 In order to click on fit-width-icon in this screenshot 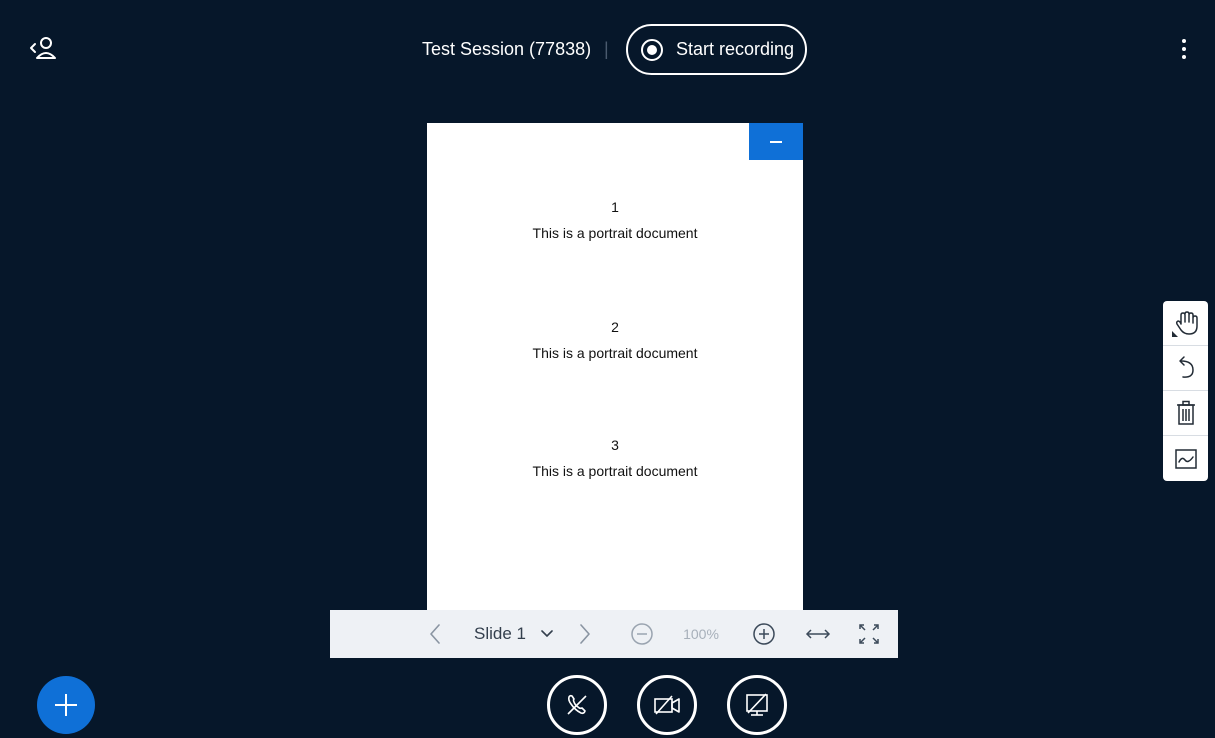, I will do `click(818, 634)`.